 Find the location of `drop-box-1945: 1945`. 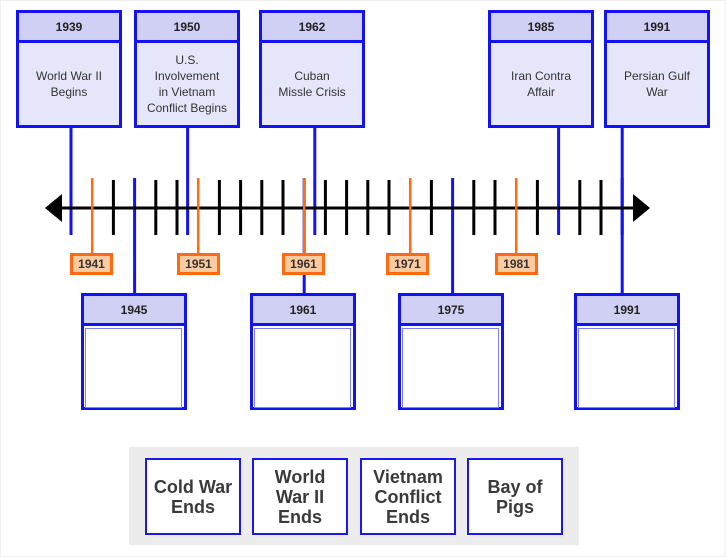

drop-box-1945: 1945 is located at coordinates (134, 351).